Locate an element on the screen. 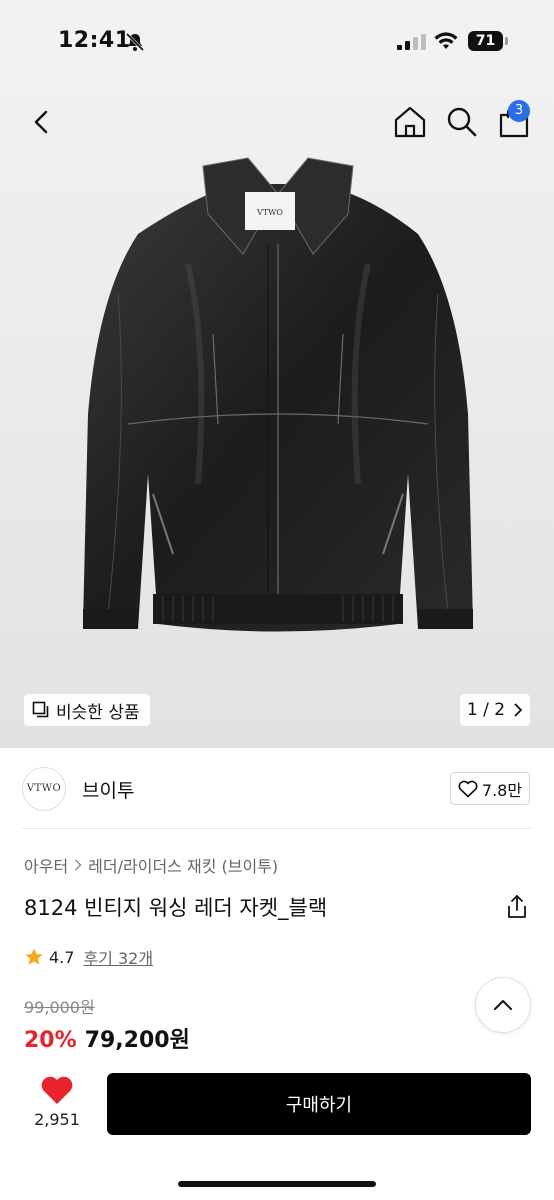 Image resolution: width=554 pixels, height=1200 pixels. status-time: 12:41 is located at coordinates (94, 40).